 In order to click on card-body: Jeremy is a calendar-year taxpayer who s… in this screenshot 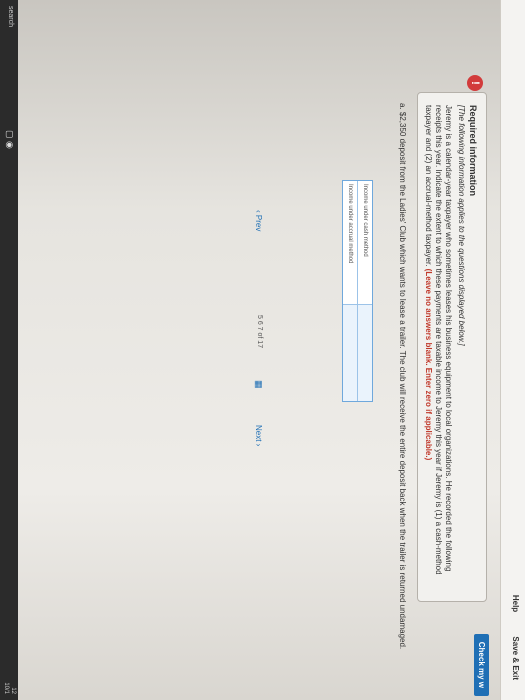, I will do `click(438, 347)`.